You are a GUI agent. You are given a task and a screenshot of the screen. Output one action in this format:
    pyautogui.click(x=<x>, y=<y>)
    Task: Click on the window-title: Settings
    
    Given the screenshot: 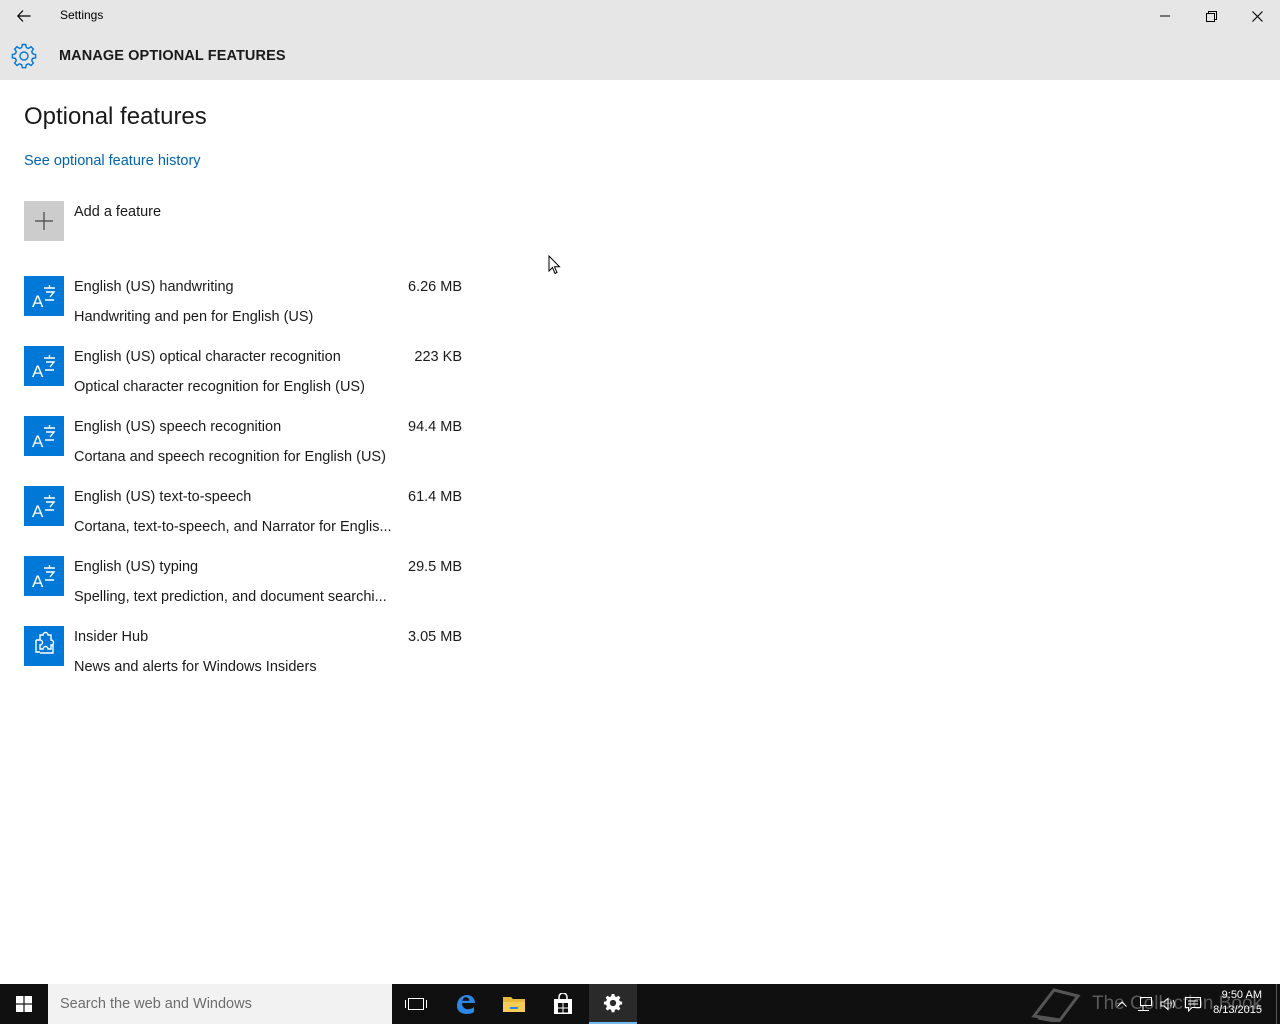 What is the action you would take?
    pyautogui.click(x=82, y=15)
    